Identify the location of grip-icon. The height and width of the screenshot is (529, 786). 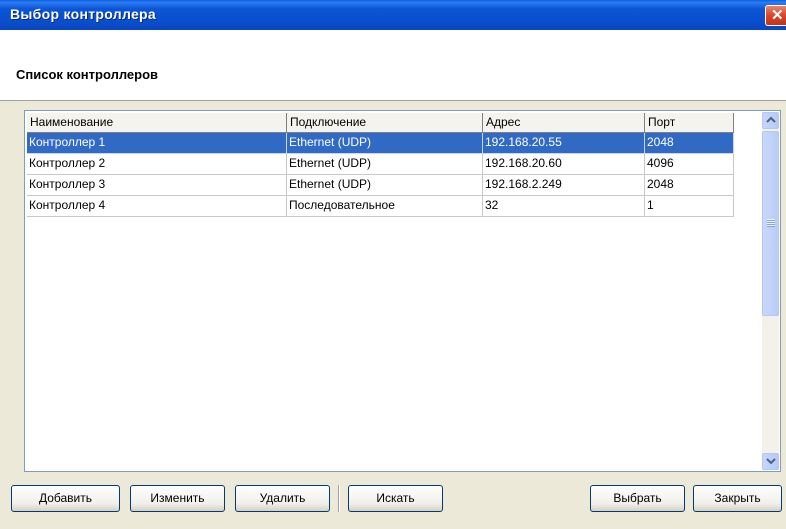
(771, 223).